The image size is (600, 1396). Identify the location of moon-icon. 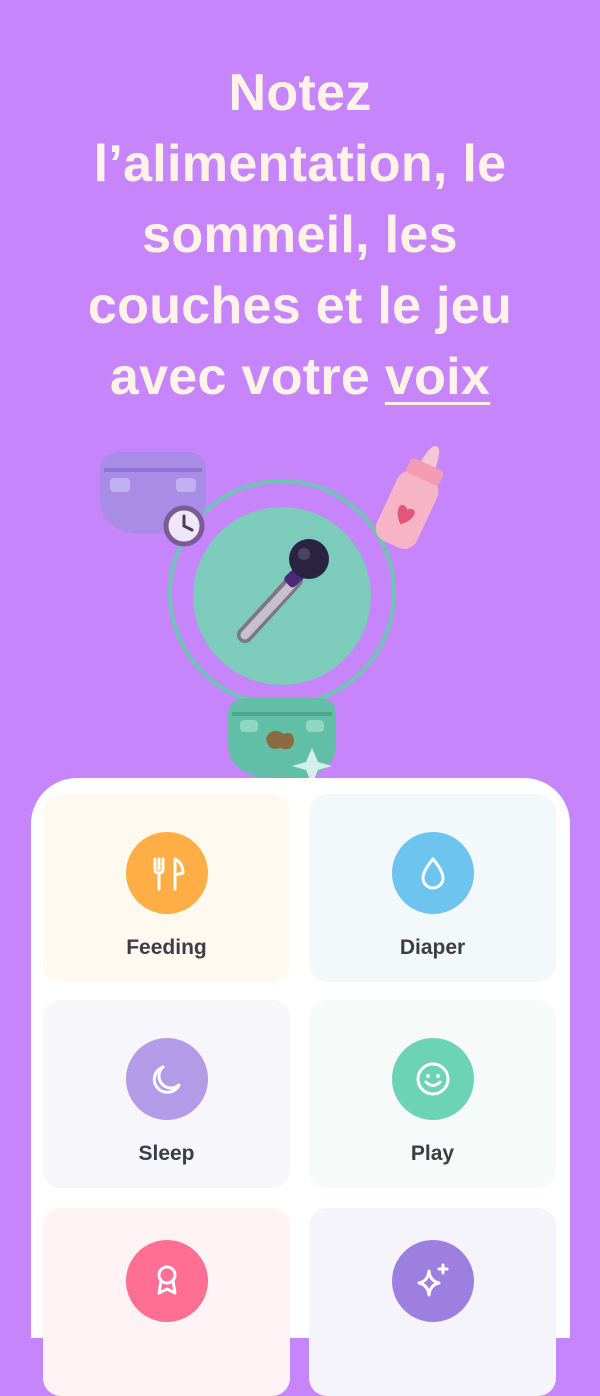
(166, 1079).